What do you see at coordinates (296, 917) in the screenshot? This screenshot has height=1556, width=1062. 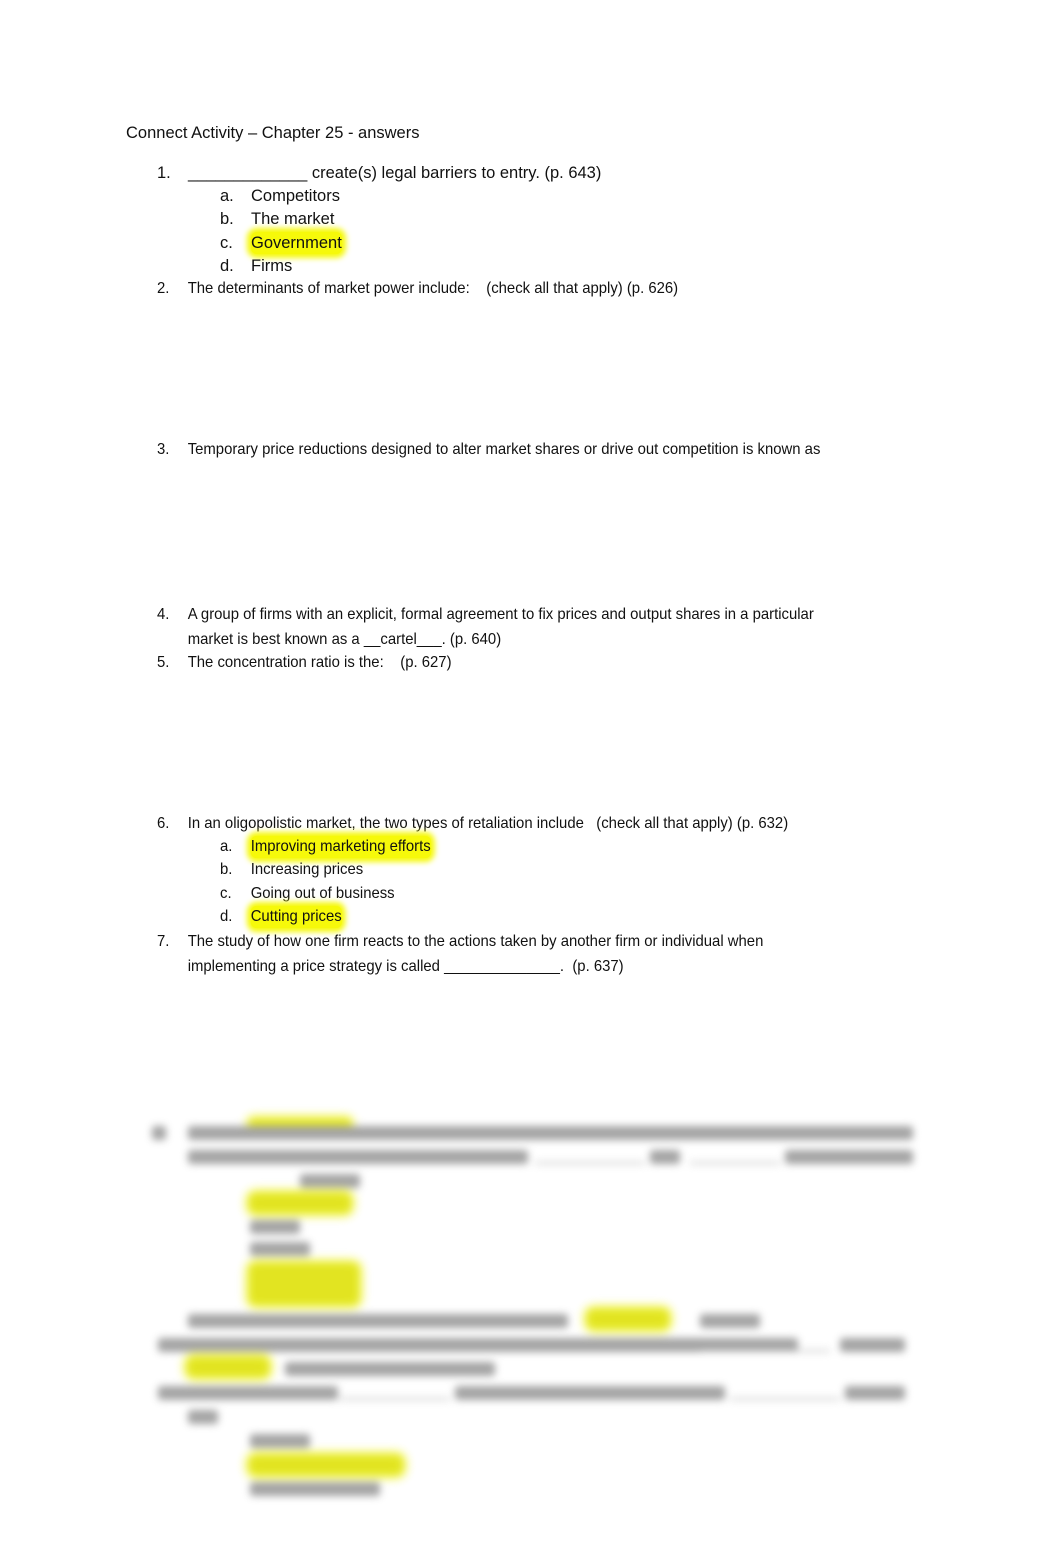 I see `option-text-highlighted: Cutting prices` at bounding box center [296, 917].